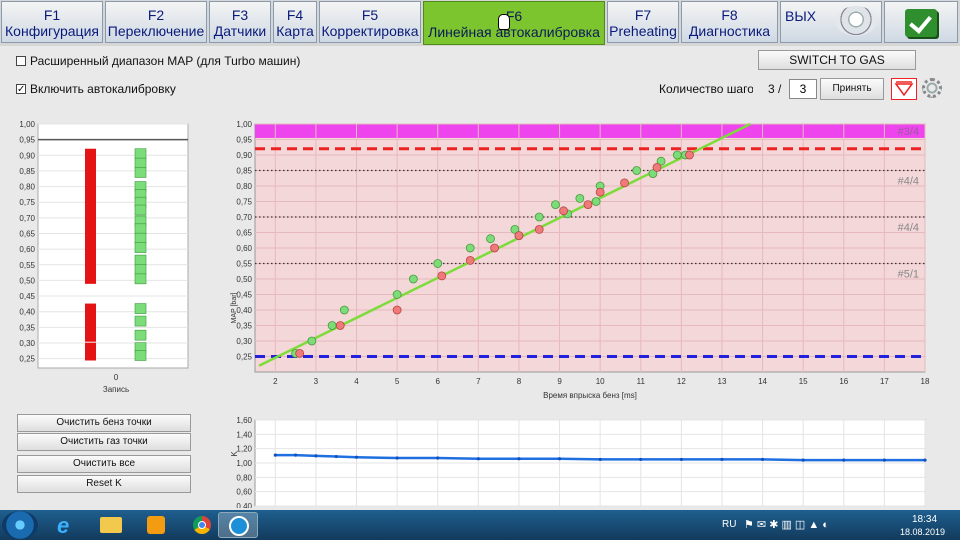  I want to click on clear-gas-points-button: Очистить газ точки, so click(104, 442).